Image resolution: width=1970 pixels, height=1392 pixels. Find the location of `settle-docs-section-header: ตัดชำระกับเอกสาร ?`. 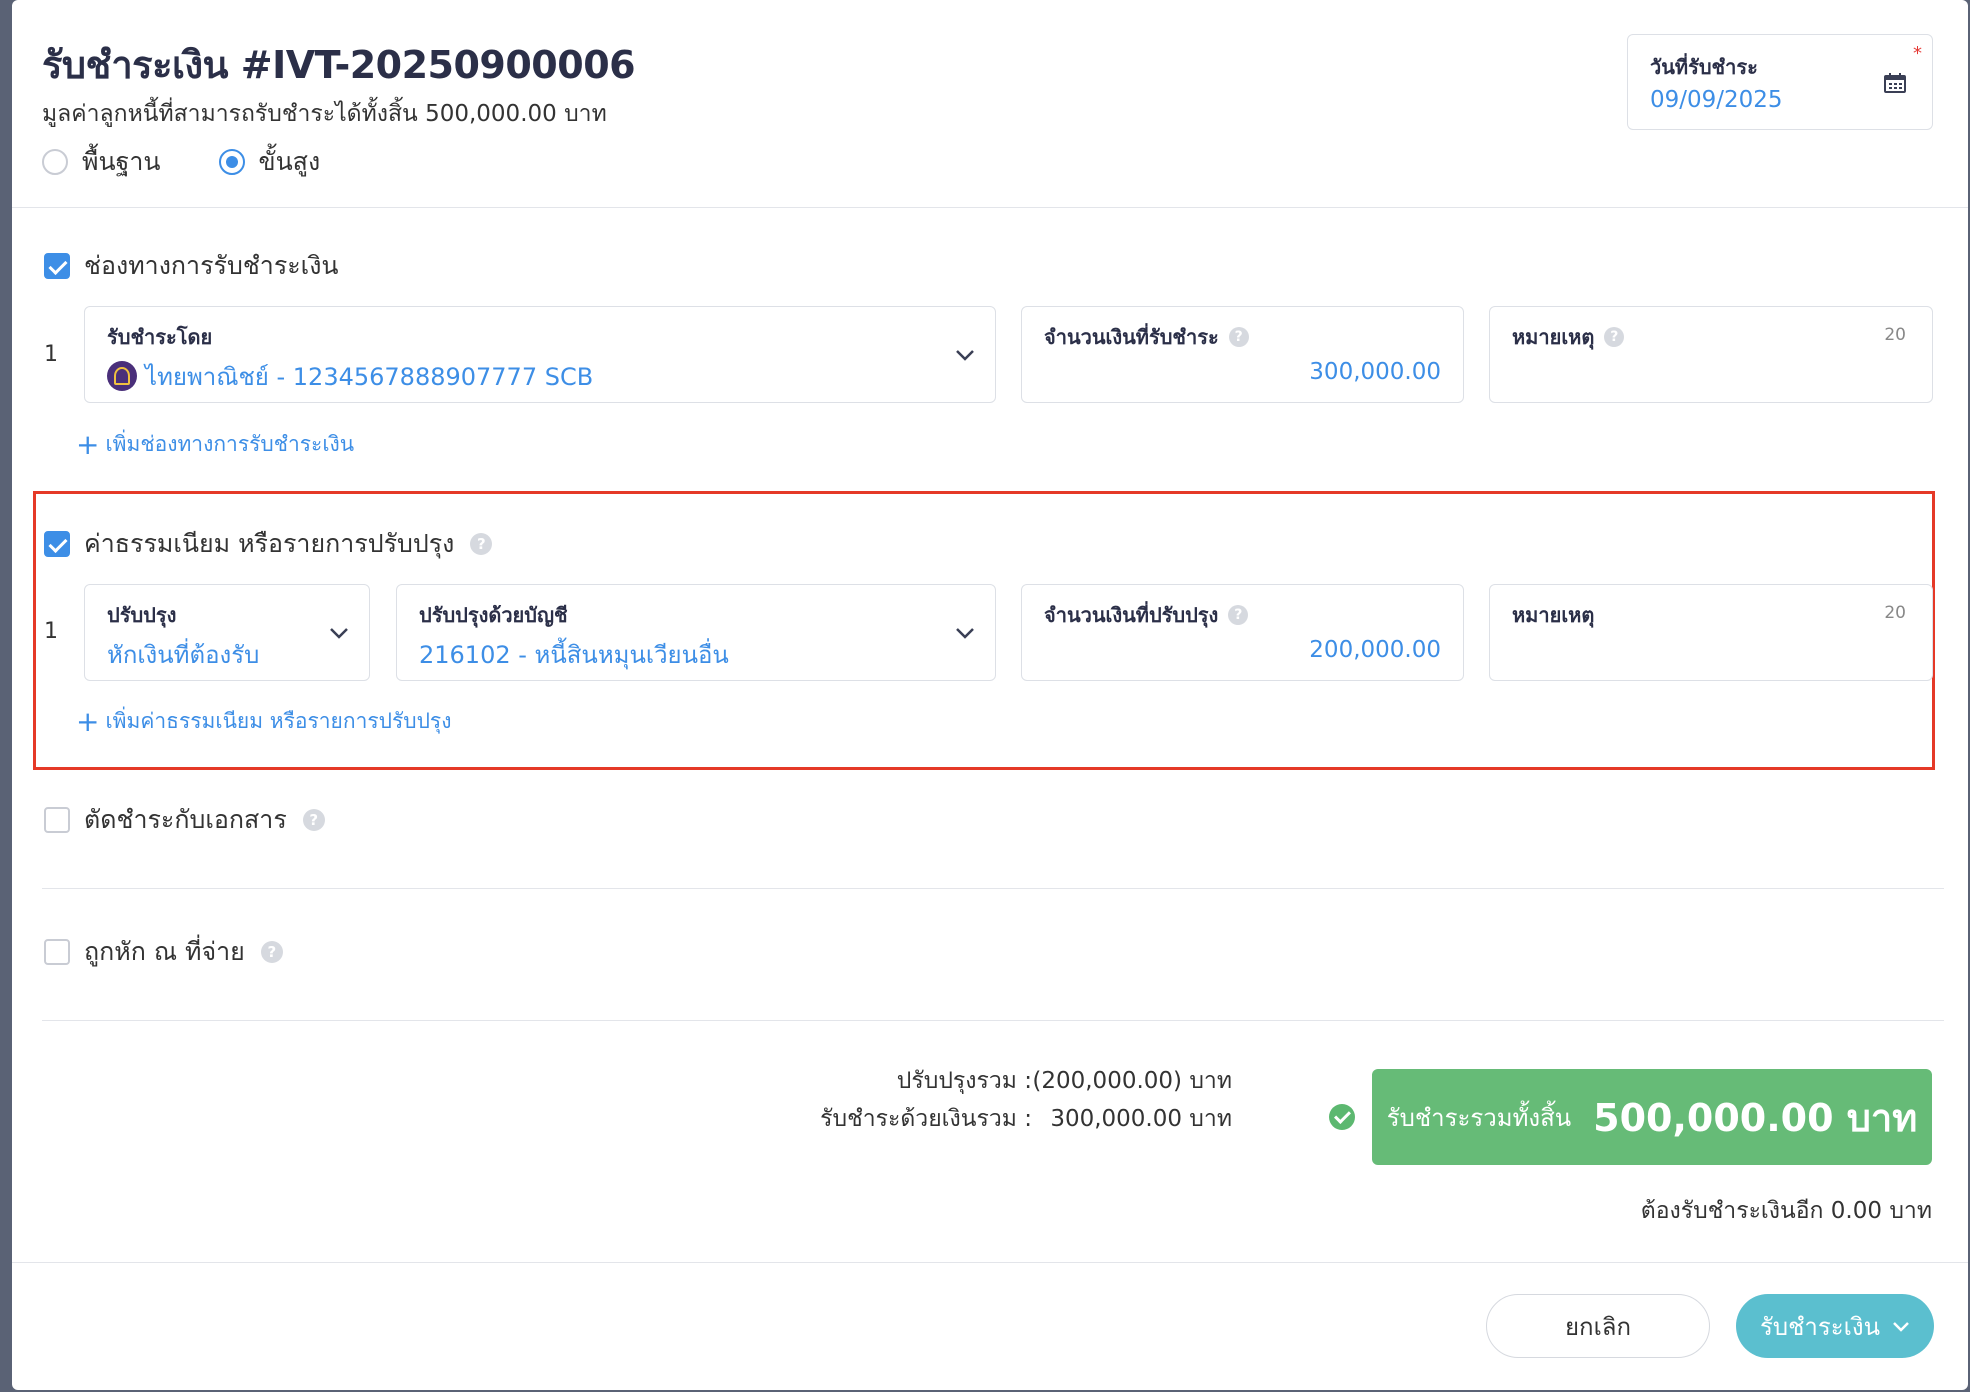

settle-docs-section-header: ตัดชำระกับเอกสาร ? is located at coordinates (184, 820).